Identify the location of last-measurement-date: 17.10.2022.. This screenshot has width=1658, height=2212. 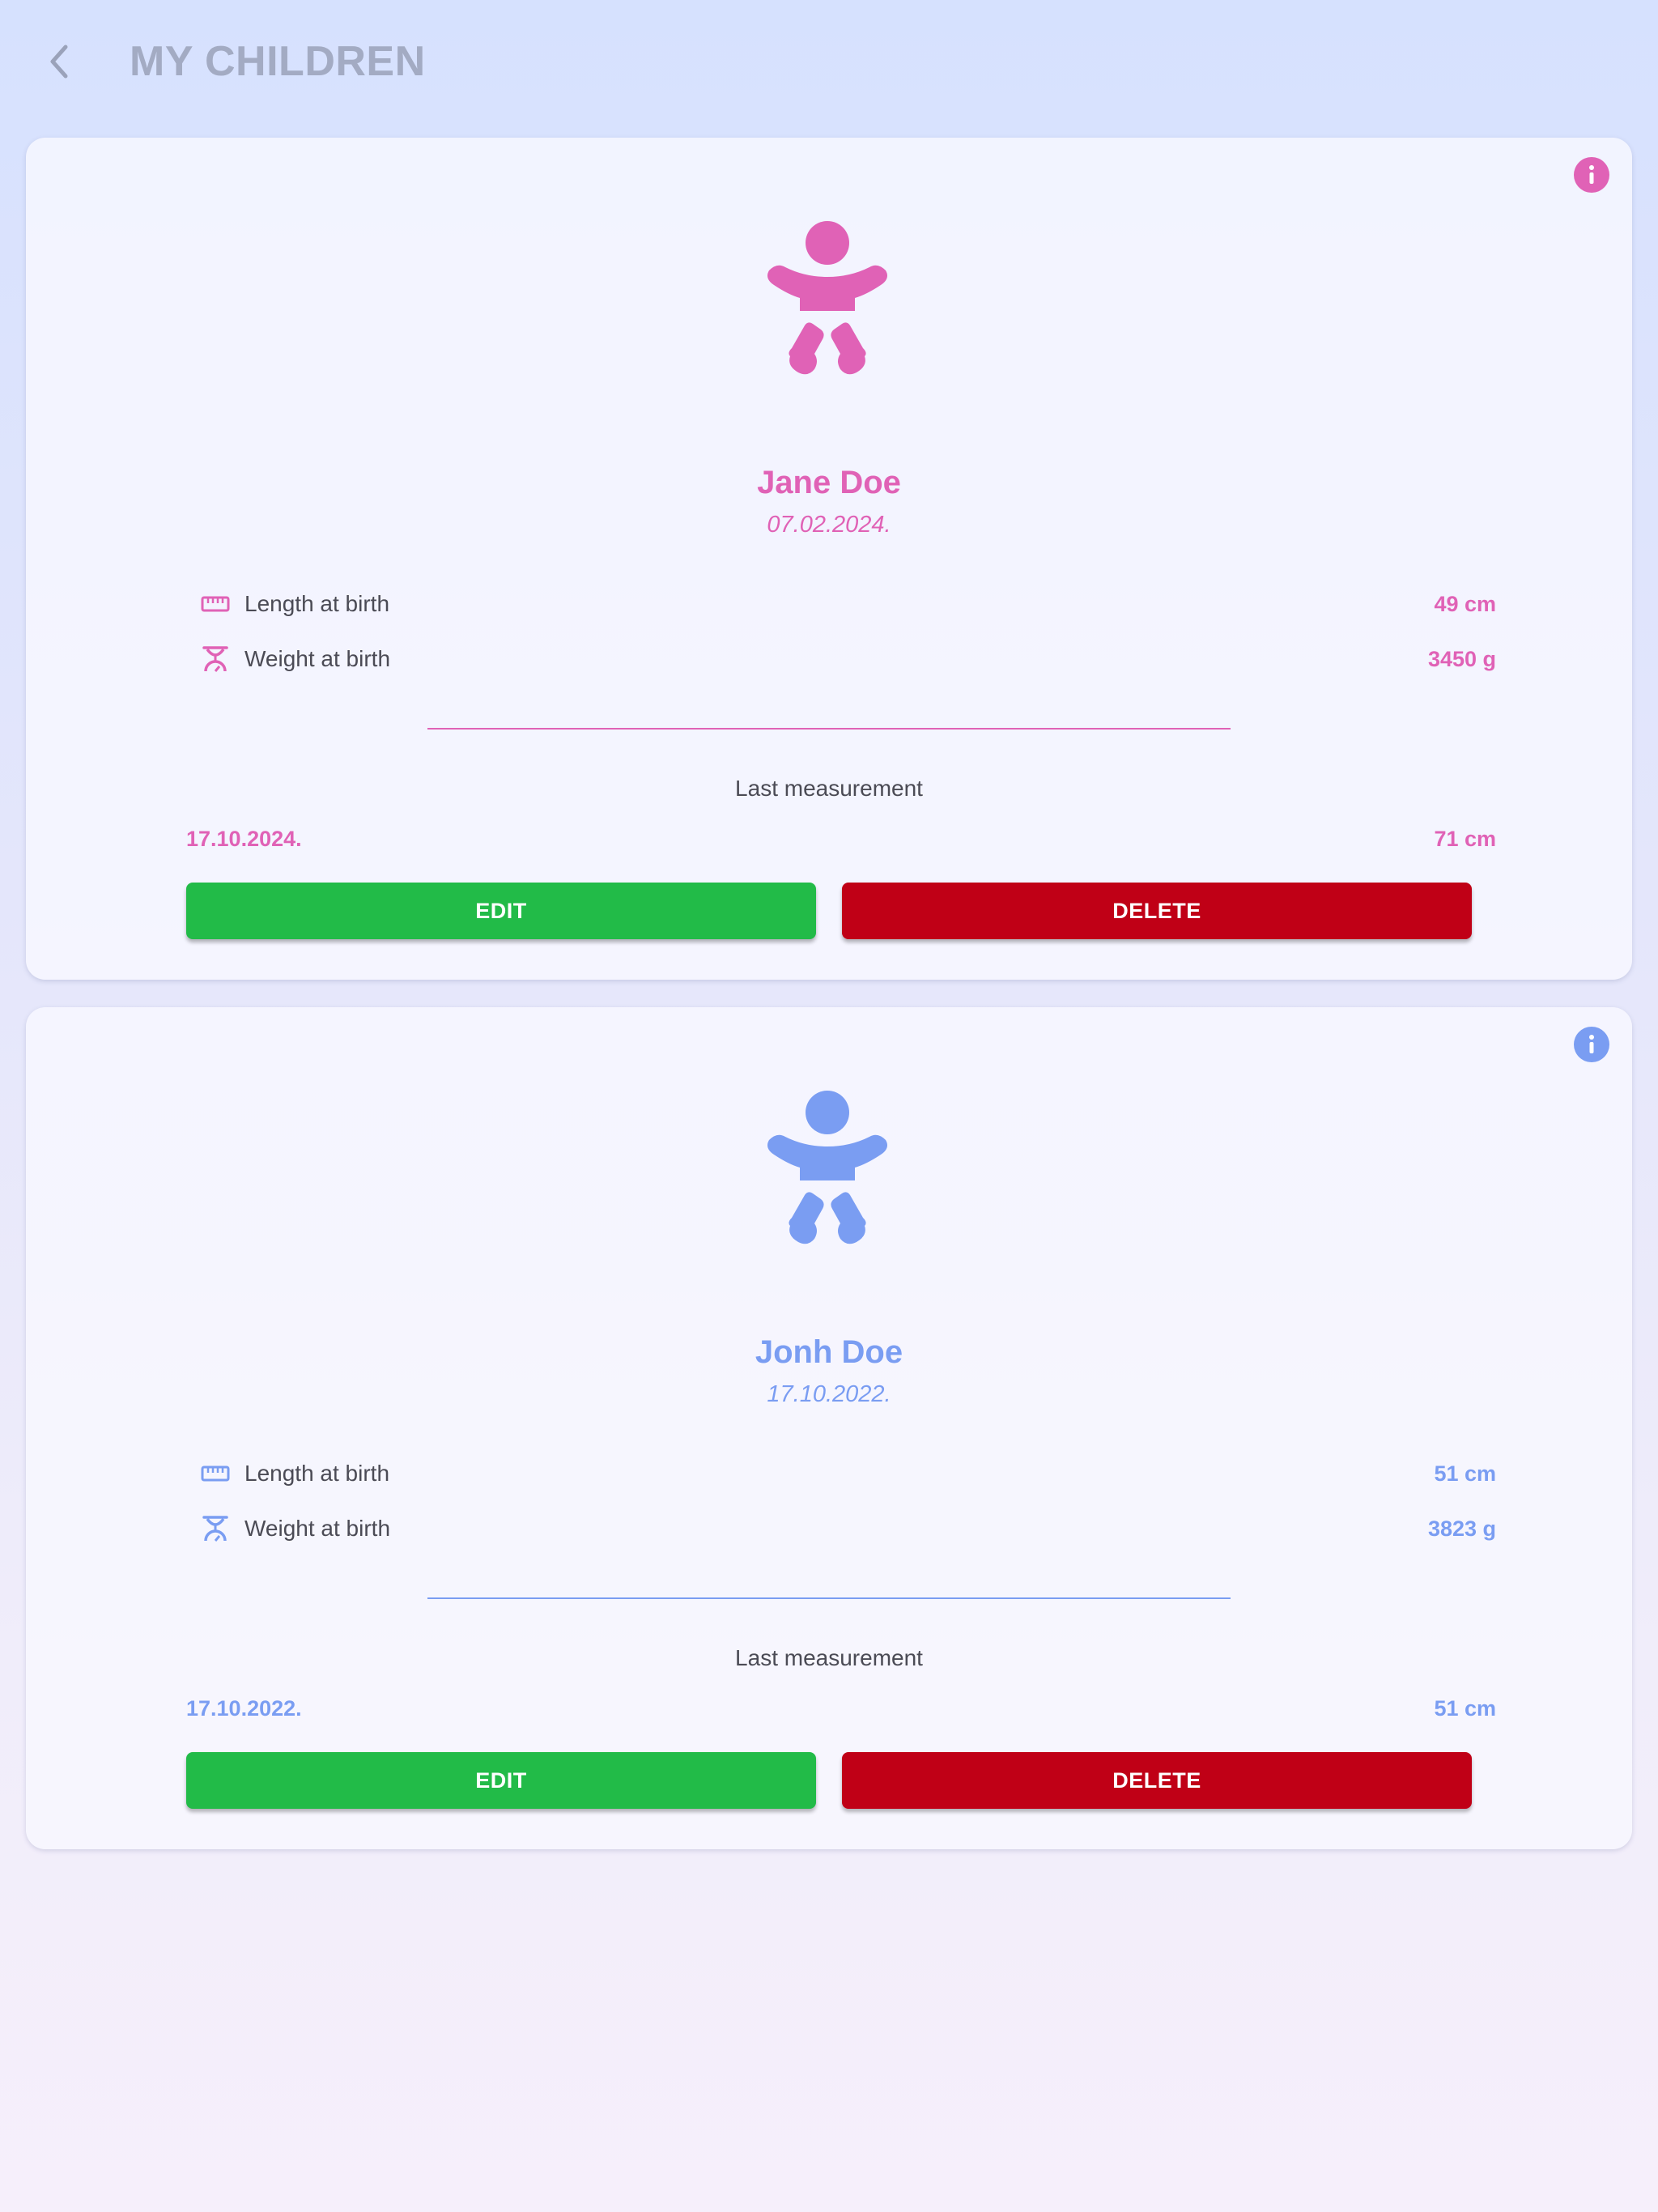
(244, 1709).